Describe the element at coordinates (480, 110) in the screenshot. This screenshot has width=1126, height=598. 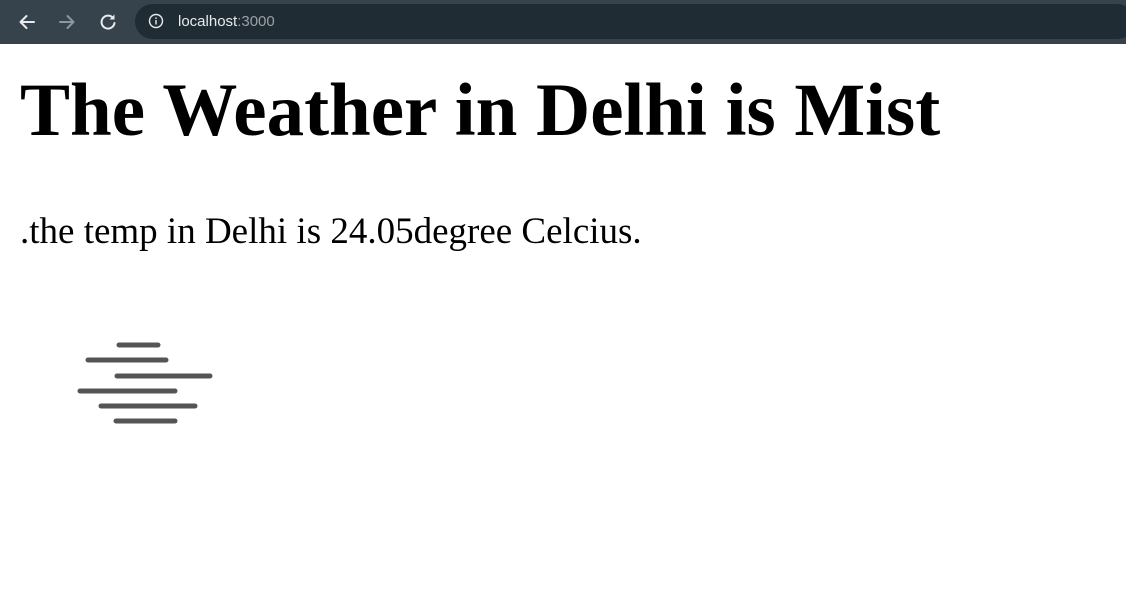
I see `page-title: The Weather in Delhi is Mist` at that location.